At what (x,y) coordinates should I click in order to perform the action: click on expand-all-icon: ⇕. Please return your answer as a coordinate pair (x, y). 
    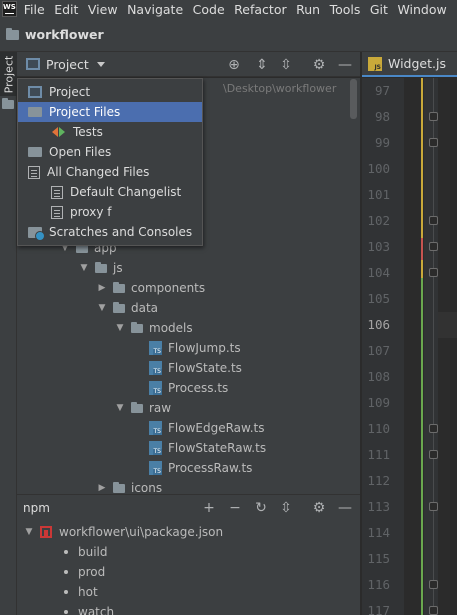
    Looking at the image, I should click on (262, 65).